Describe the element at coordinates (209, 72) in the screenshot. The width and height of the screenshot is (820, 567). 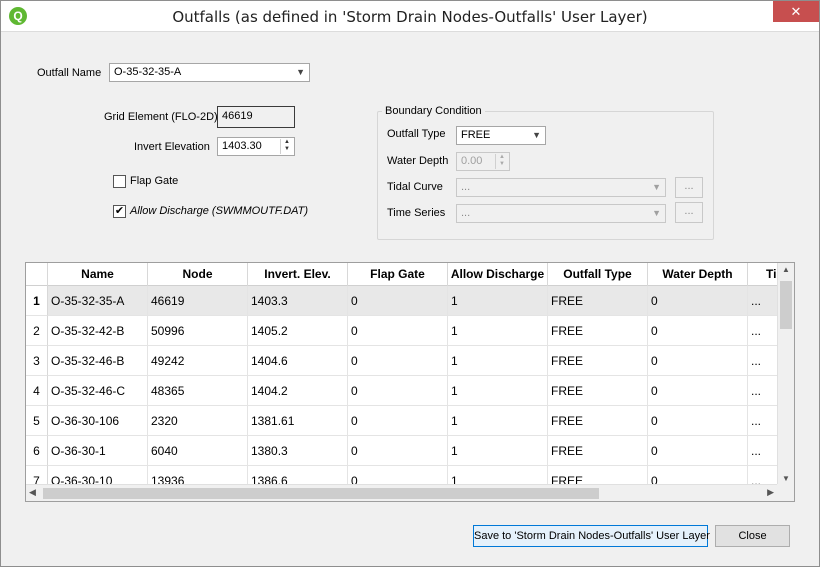
I see `outfall-name-combo: O-35-32-35-A ▼` at that location.